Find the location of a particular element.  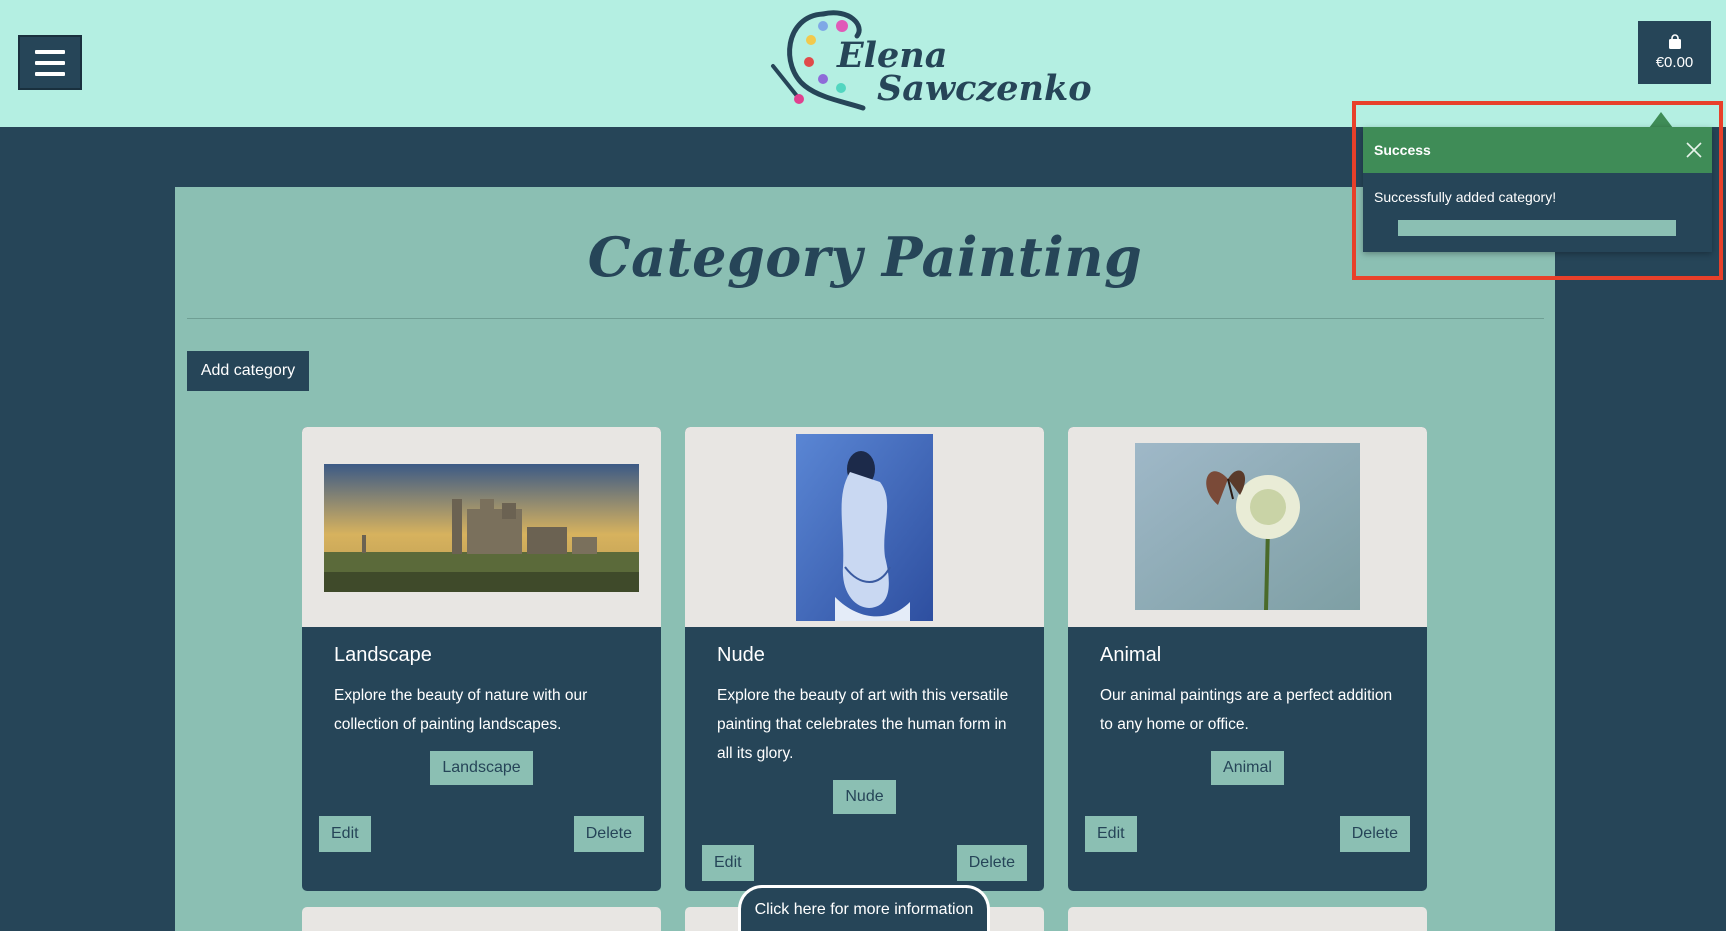

animal-painting-image is located at coordinates (1247, 527).